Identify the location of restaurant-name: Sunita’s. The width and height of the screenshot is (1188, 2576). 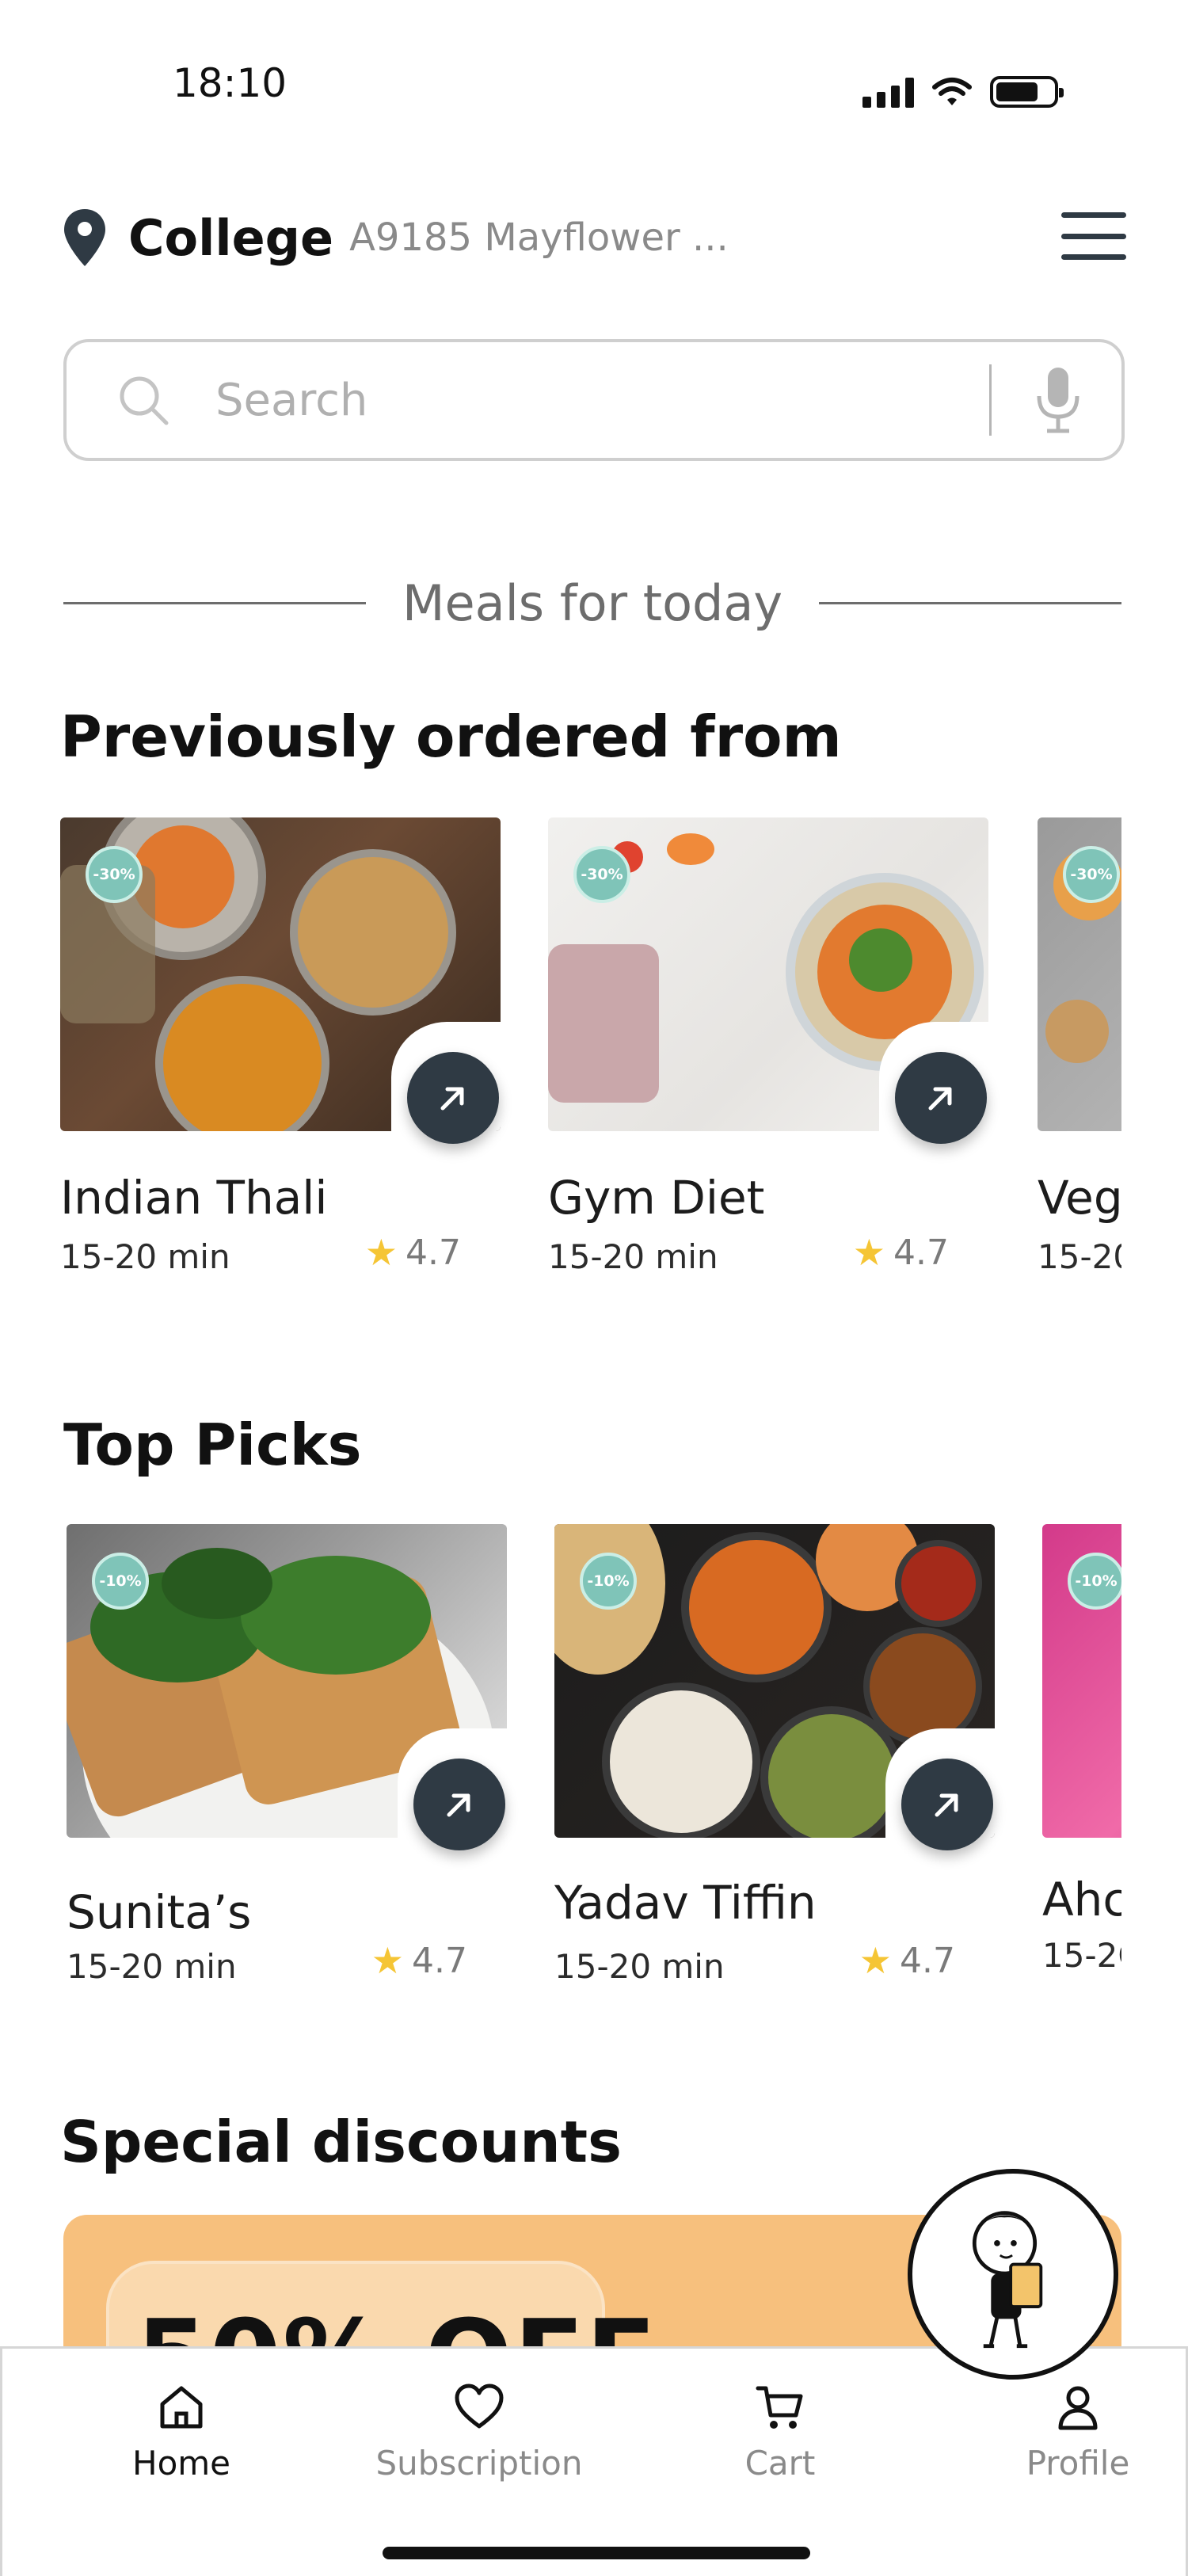
(159, 1912).